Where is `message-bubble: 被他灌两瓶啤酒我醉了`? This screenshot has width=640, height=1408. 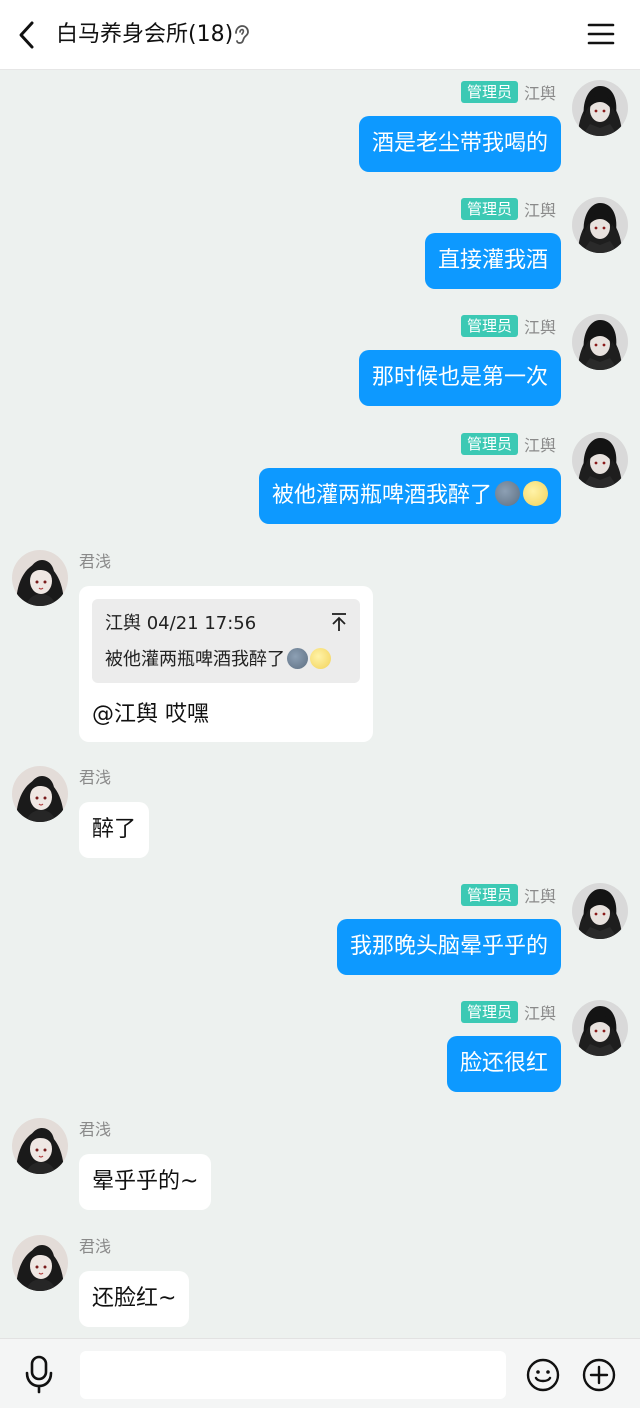 message-bubble: 被他灌两瓶啤酒我醉了 is located at coordinates (409, 496).